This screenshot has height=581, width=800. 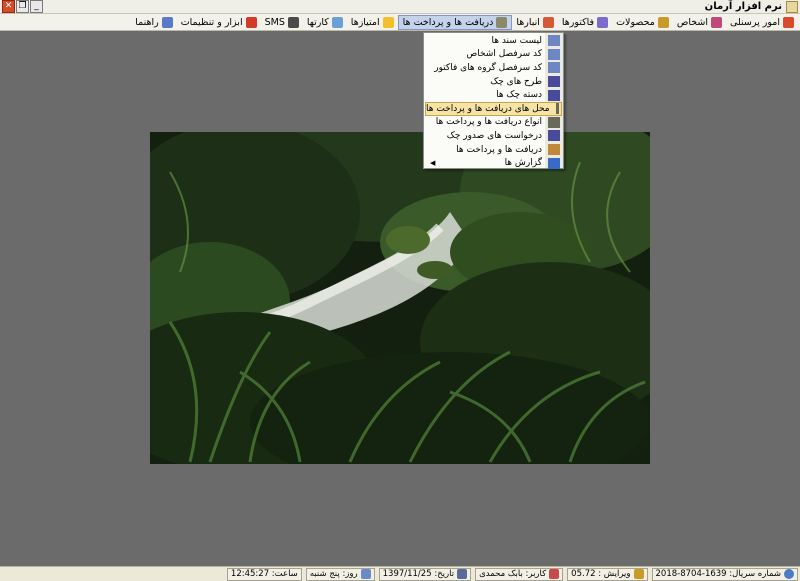 What do you see at coordinates (519, 95) in the screenshot?
I see `submenu-label: دسته چک ها` at bounding box center [519, 95].